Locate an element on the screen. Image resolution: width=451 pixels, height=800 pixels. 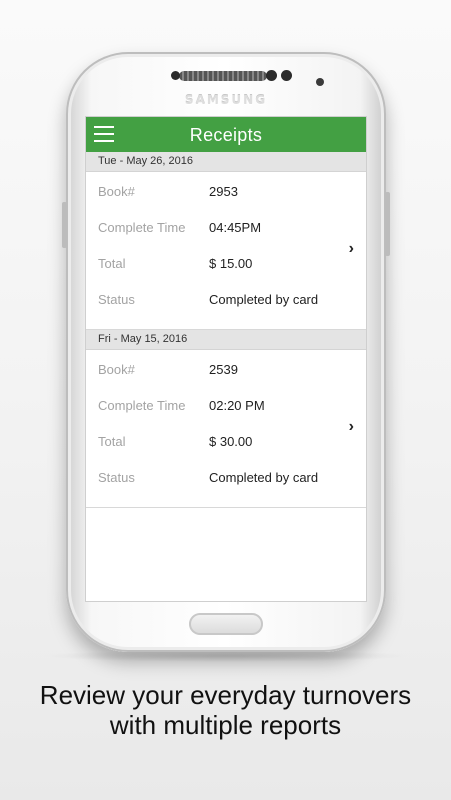
caption-line-2: with multiple reports is located at coordinates (225, 725).